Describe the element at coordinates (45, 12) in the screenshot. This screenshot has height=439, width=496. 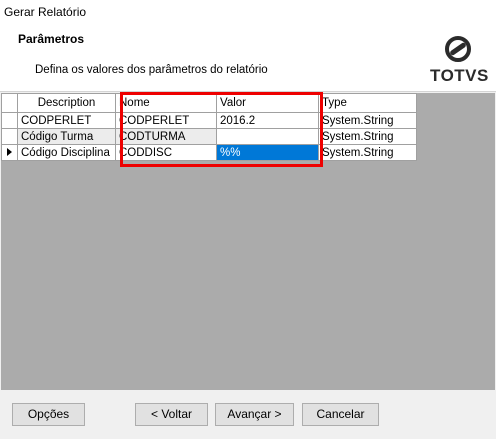
I see `window-title: Gerar Relatório` at that location.